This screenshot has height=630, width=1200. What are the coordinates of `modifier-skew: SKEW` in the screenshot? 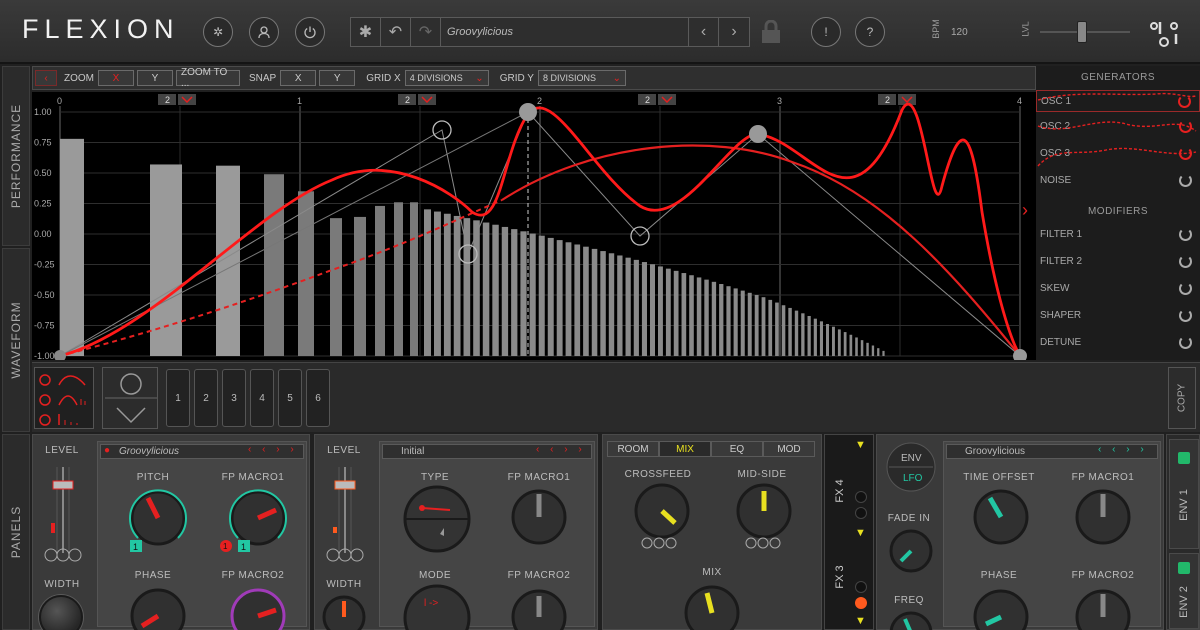 It's located at (1118, 289).